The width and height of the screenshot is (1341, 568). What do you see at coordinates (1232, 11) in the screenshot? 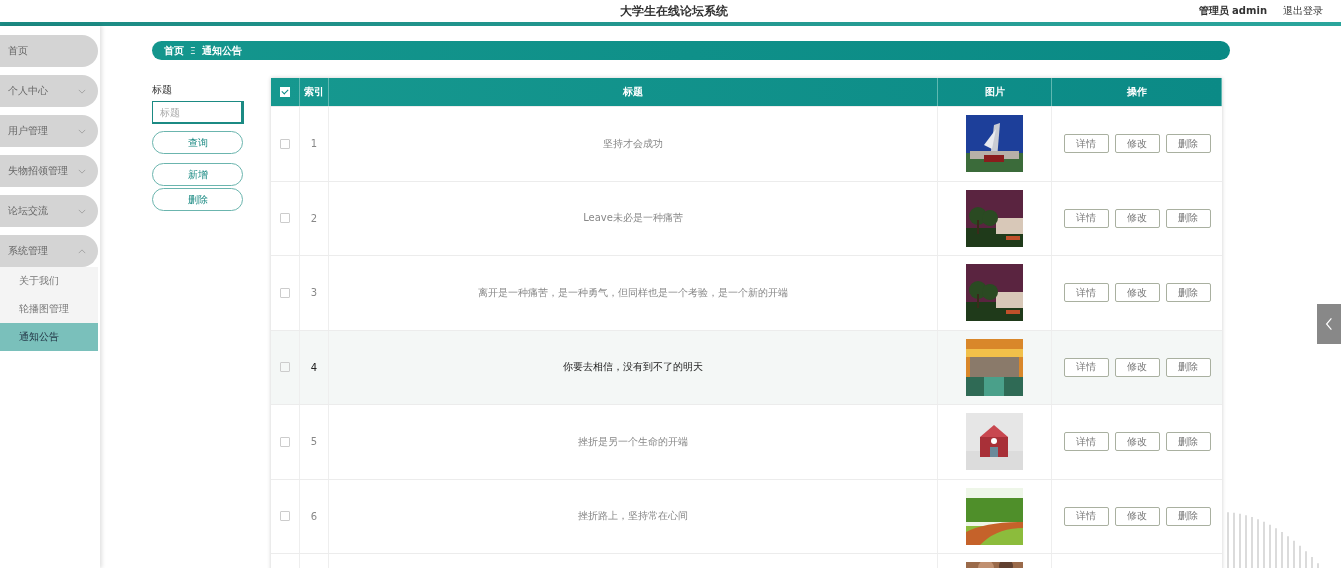
I see `user-label: 管理员 admin` at bounding box center [1232, 11].